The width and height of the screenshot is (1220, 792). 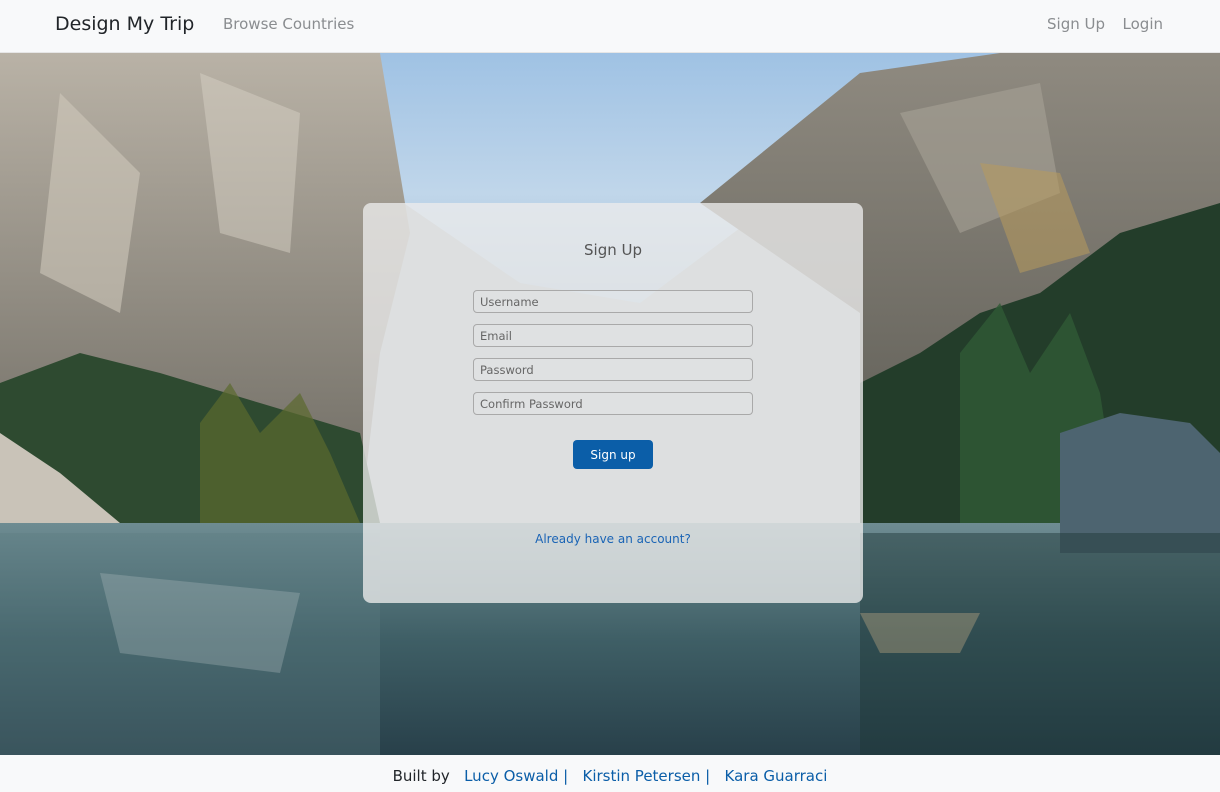 What do you see at coordinates (613, 335) in the screenshot?
I see `email-input` at bounding box center [613, 335].